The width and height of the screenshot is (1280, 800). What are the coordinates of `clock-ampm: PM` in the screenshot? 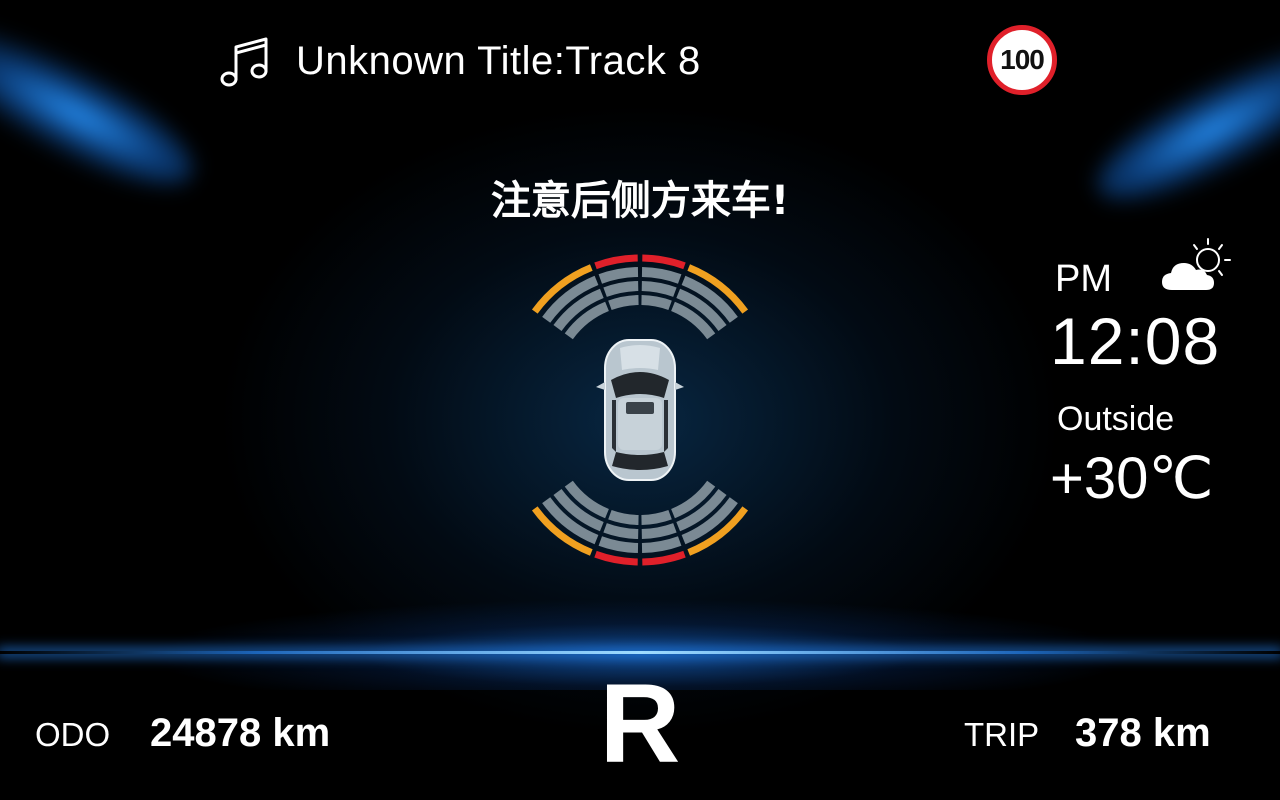 It's located at (1083, 279).